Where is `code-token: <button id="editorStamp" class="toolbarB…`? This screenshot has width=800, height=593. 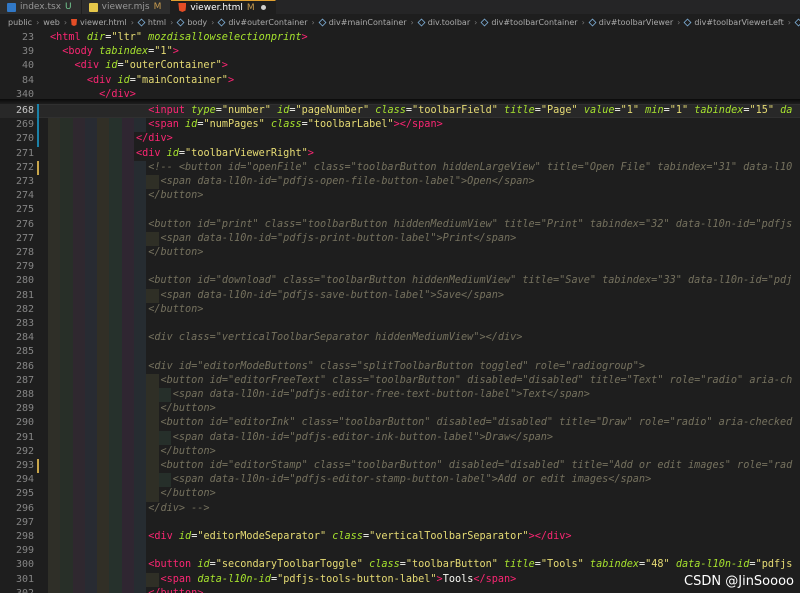
code-token: <button id="editorStamp" class="toolbarB… is located at coordinates (476, 465).